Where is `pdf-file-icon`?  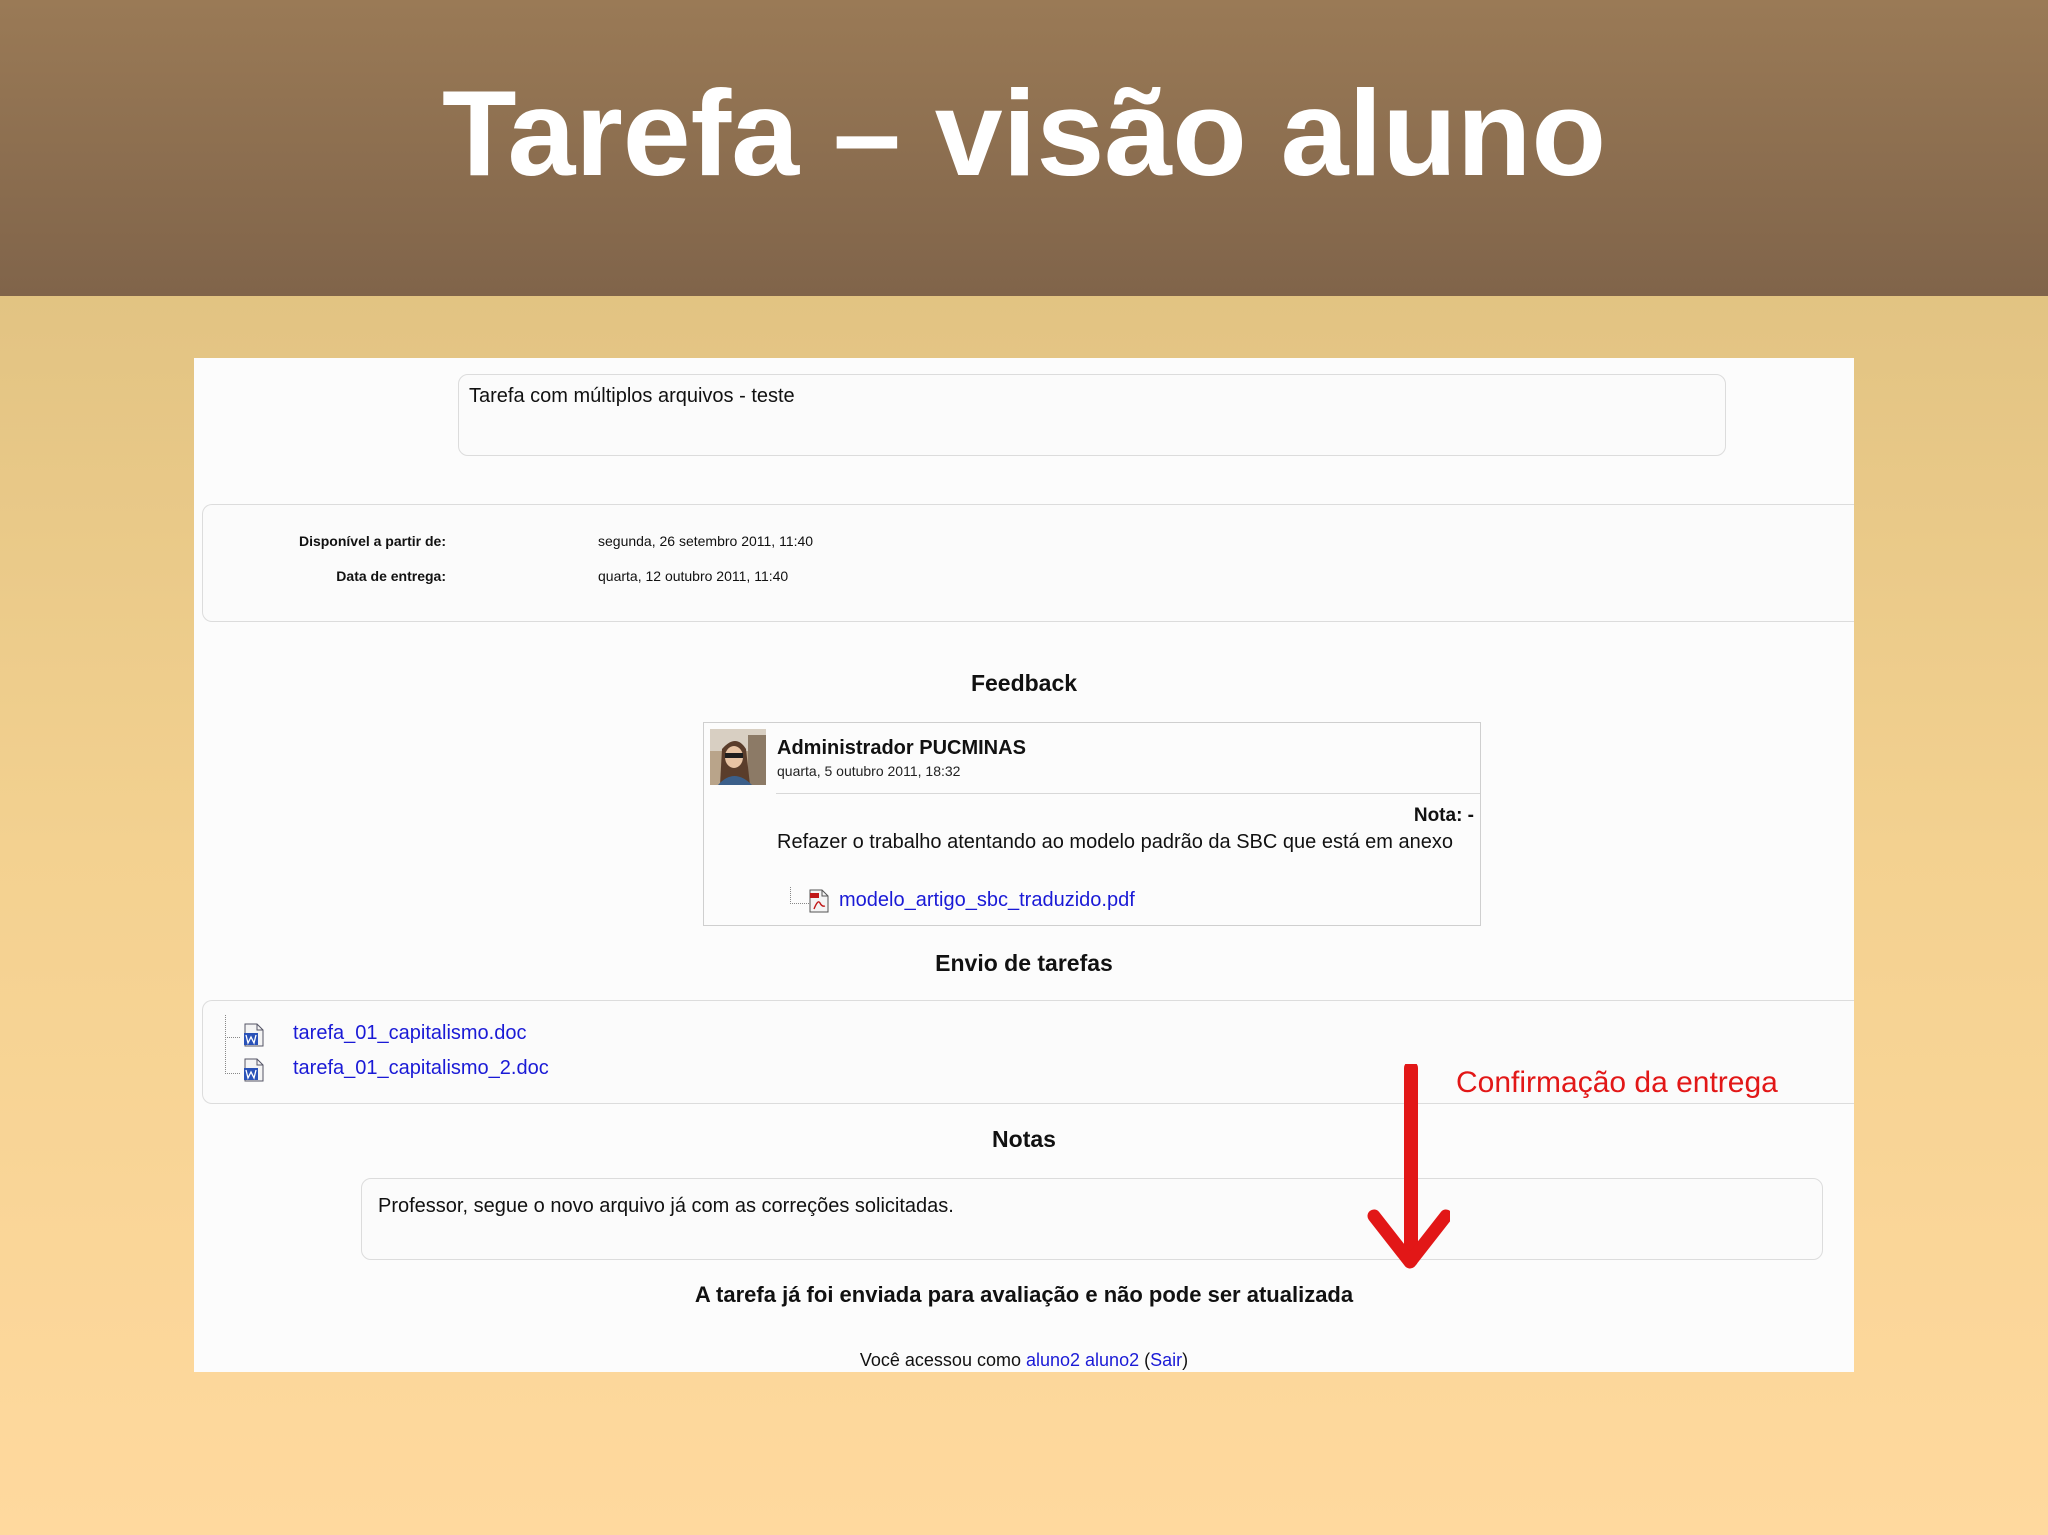 pdf-file-icon is located at coordinates (819, 901).